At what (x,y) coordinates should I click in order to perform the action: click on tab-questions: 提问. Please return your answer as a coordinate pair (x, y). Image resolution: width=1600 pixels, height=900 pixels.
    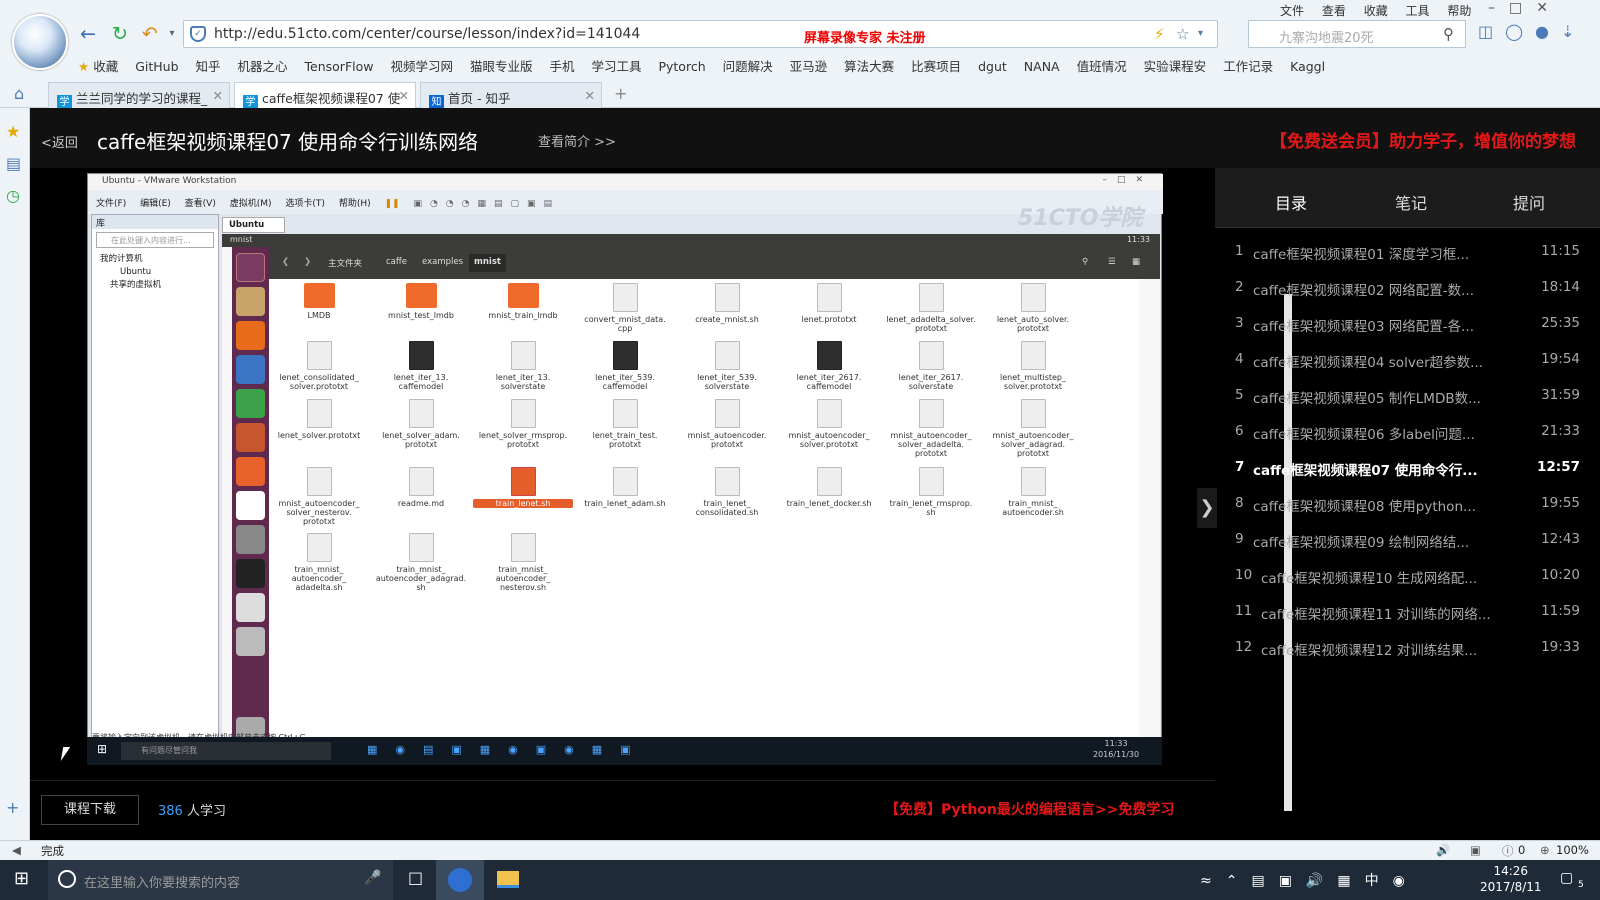
    Looking at the image, I should click on (1529, 202).